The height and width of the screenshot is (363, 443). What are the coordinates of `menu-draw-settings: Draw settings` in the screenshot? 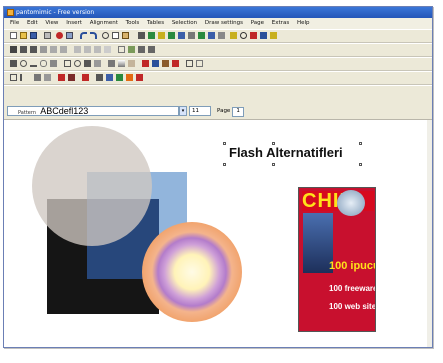 It's located at (224, 23).